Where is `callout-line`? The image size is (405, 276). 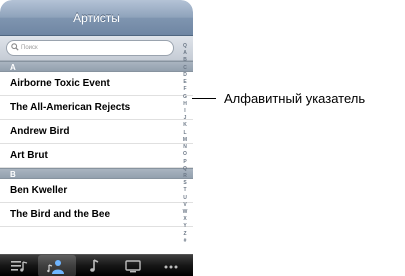 callout-line is located at coordinates (204, 98).